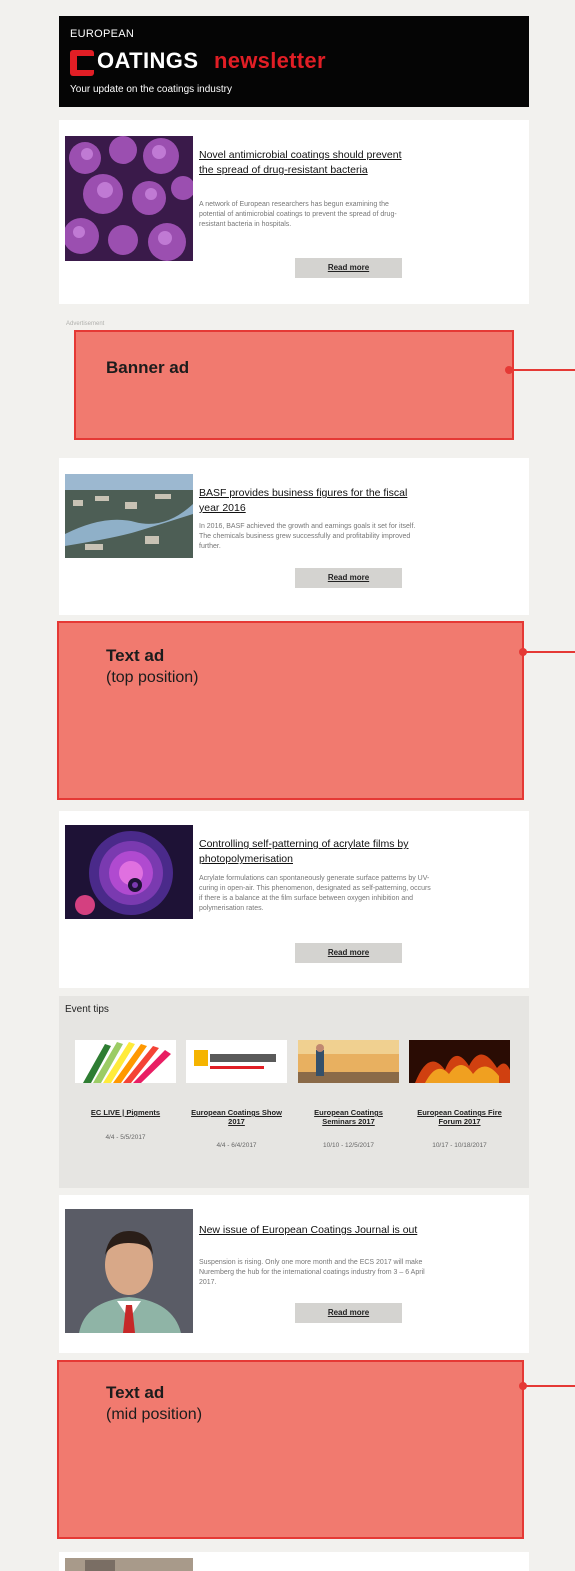 The height and width of the screenshot is (1571, 575). What do you see at coordinates (270, 60) in the screenshot?
I see `brand-newsletter: newsletter` at bounding box center [270, 60].